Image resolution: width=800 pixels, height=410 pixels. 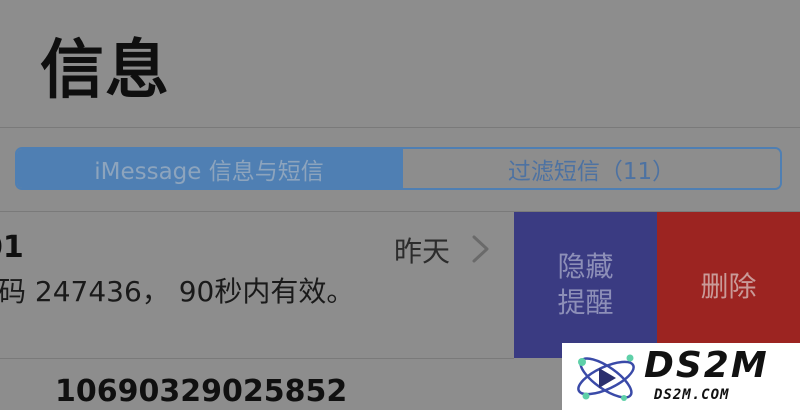 I want to click on hide-alerts-label: 隐藏提醒, so click(x=585, y=284).